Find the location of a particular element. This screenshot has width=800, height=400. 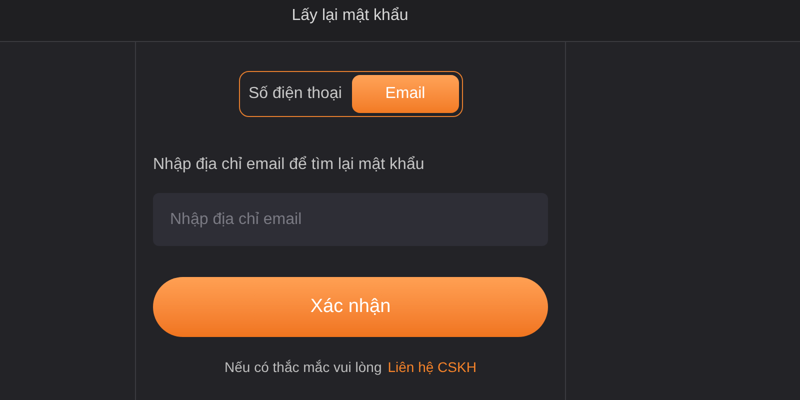

support-link: Liên hệ CSKH is located at coordinates (432, 367).